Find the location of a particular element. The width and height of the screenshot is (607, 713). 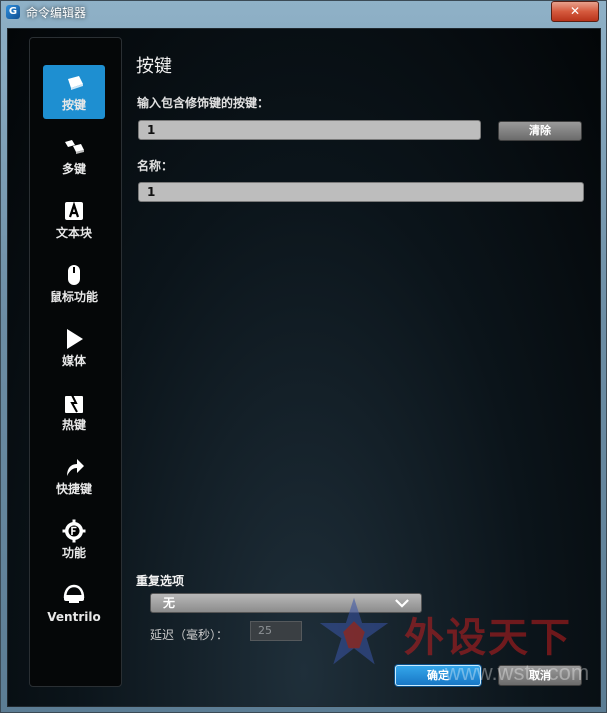

window-title: 命令编辑器 is located at coordinates (56, 13).